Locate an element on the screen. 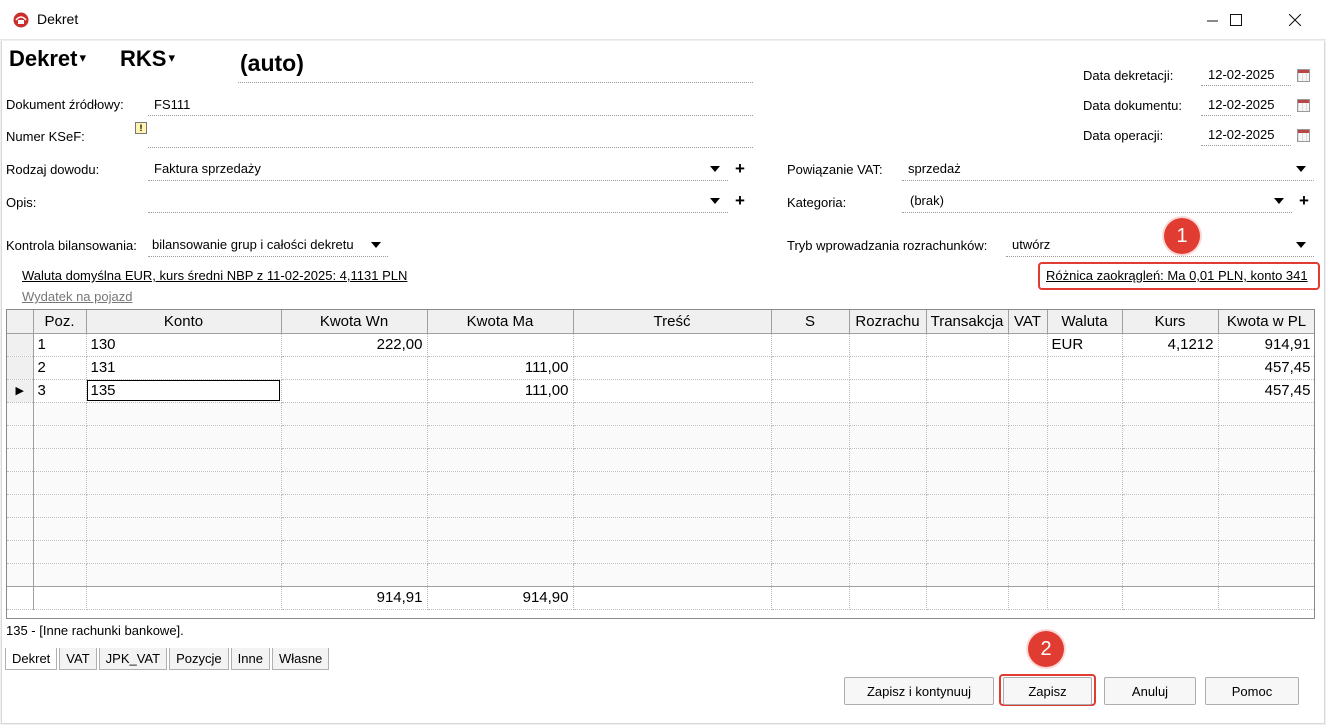 The height and width of the screenshot is (725, 1326). data-dekretacji-field: 12-02-2025 is located at coordinates (1246, 76).